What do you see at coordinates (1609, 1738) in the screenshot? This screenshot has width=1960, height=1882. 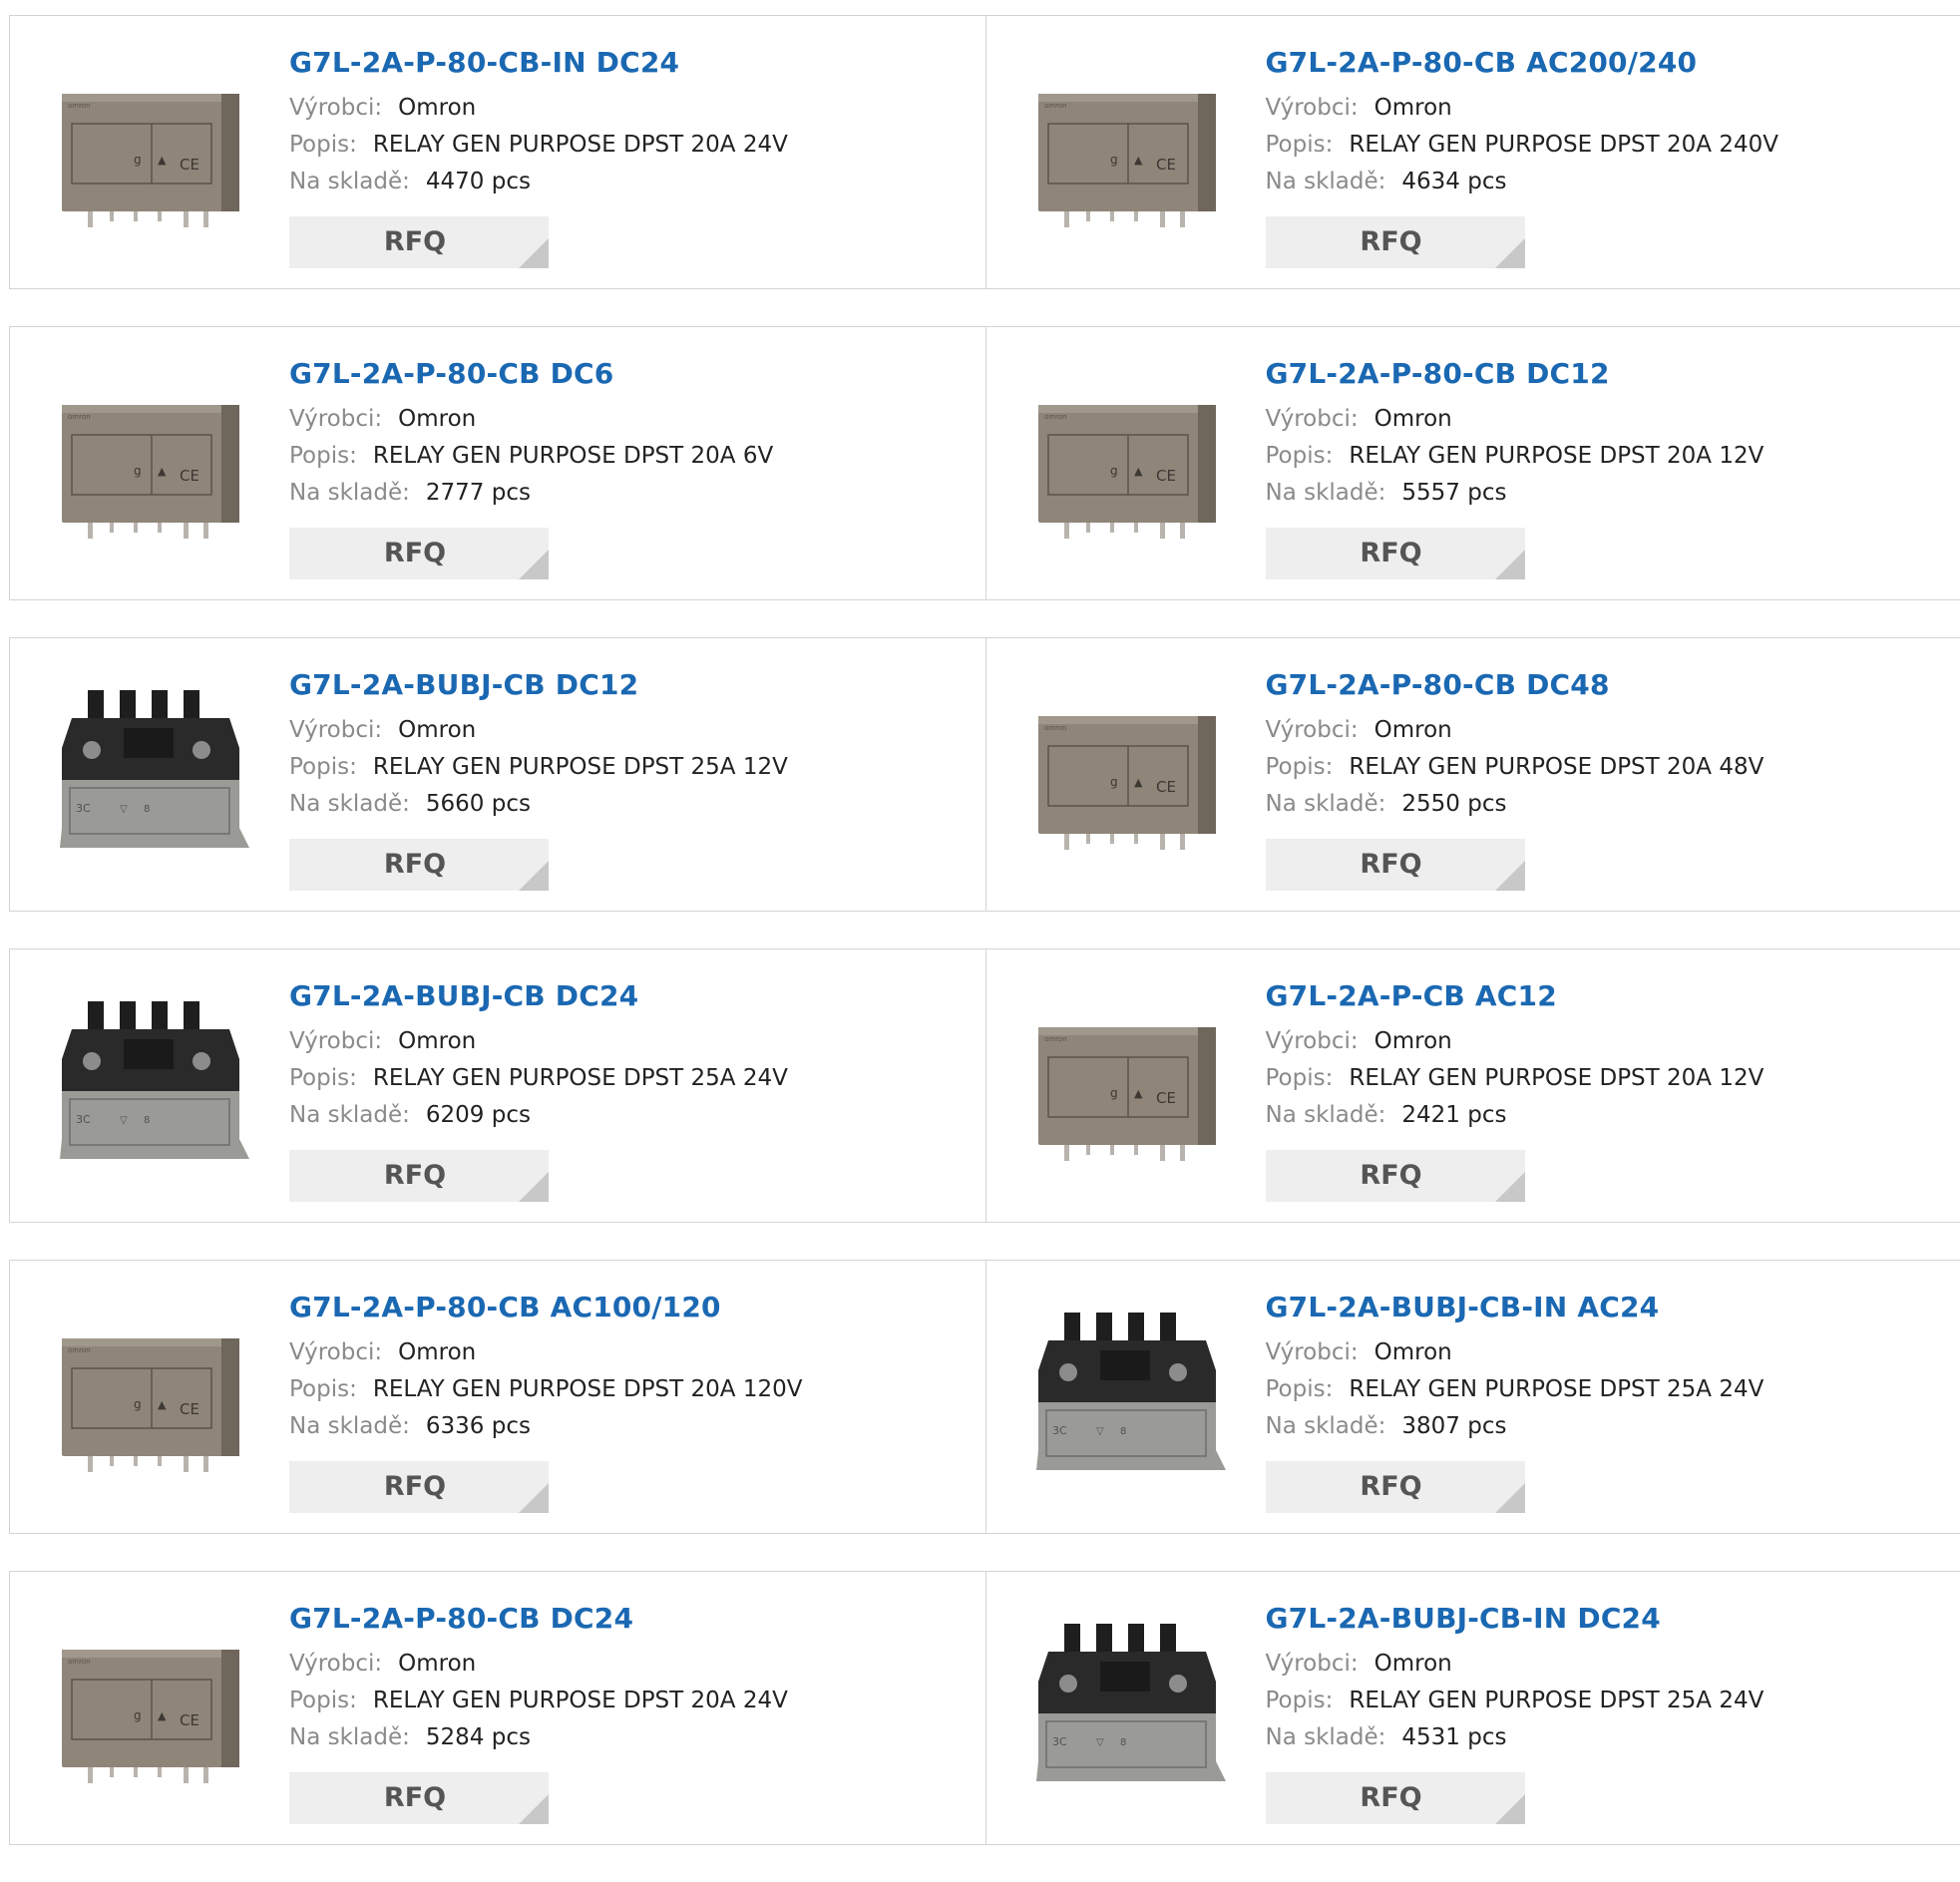 I see `stock-line: Na skladě:4531 pcs` at bounding box center [1609, 1738].